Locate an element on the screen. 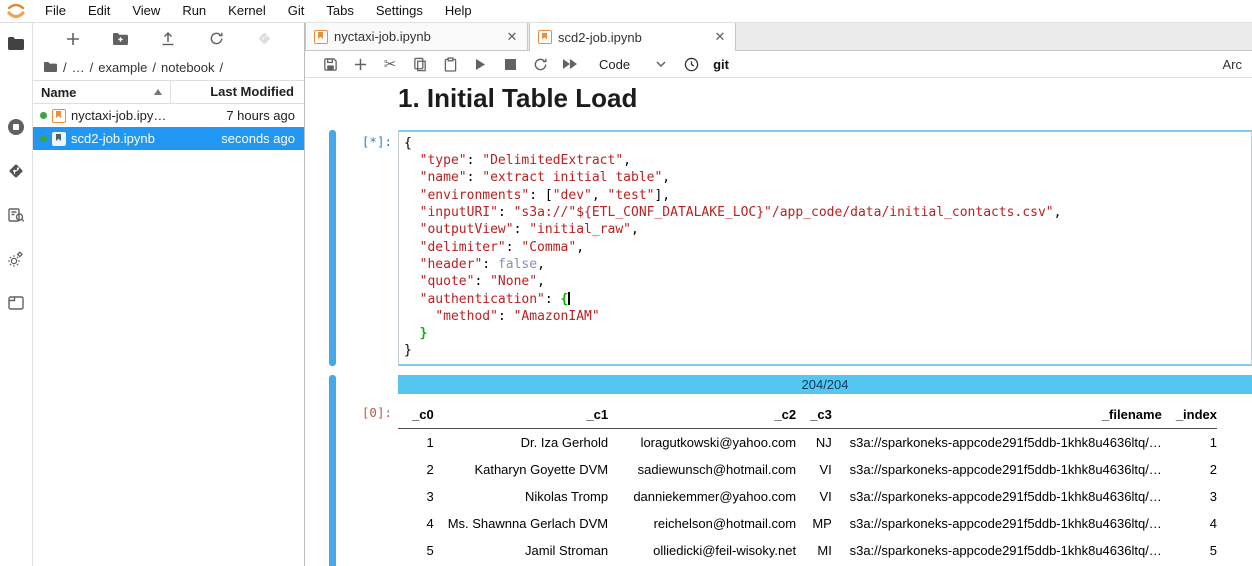 This screenshot has width=1252, height=566. restart-kernel-button is located at coordinates (540, 64).